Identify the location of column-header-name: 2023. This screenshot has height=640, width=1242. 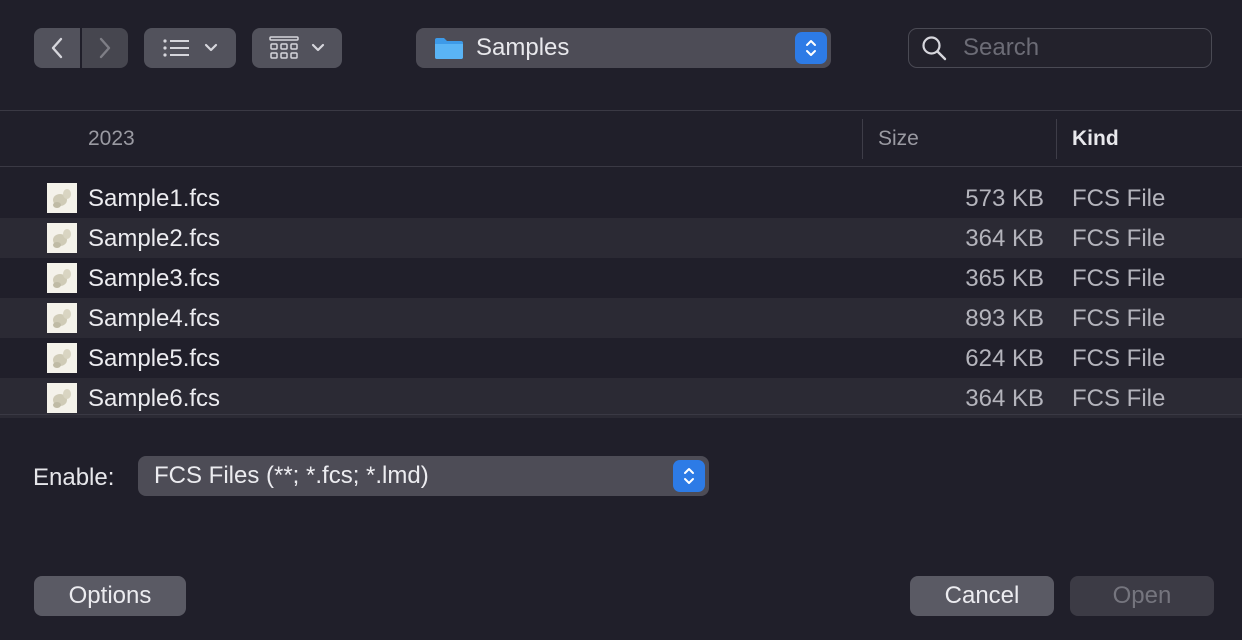
(111, 139).